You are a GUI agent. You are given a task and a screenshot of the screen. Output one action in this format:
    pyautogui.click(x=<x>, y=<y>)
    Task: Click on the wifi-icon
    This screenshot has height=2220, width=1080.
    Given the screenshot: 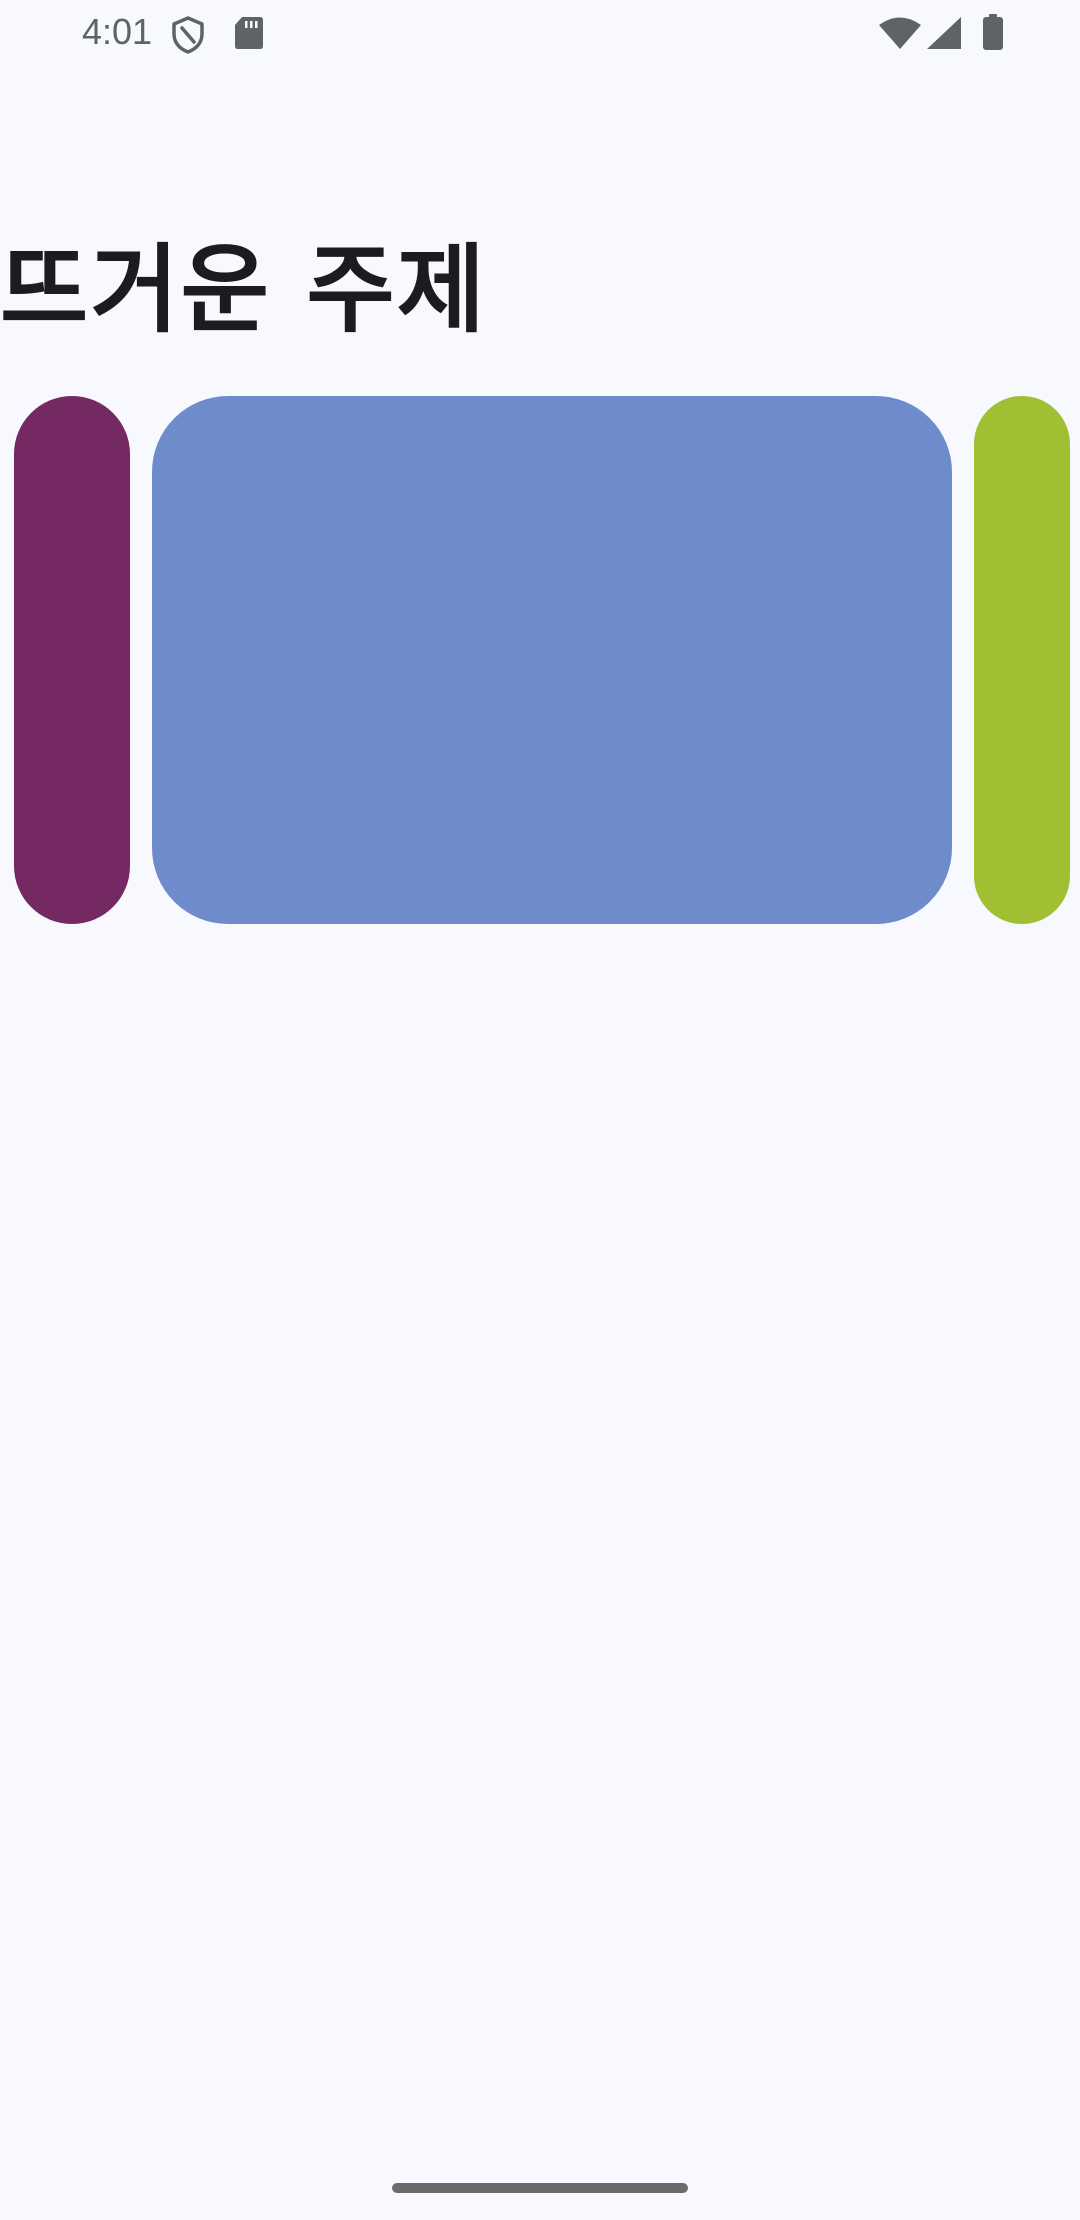 What is the action you would take?
    pyautogui.click(x=900, y=33)
    